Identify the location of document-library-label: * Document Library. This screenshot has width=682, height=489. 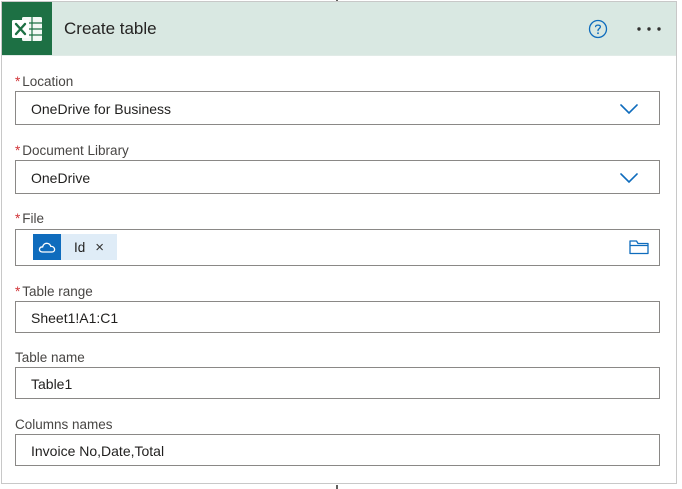
(72, 150).